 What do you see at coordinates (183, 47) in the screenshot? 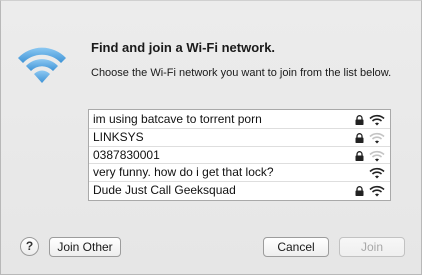
I see `dialog-title: Find and join a Wi-Fi network.` at bounding box center [183, 47].